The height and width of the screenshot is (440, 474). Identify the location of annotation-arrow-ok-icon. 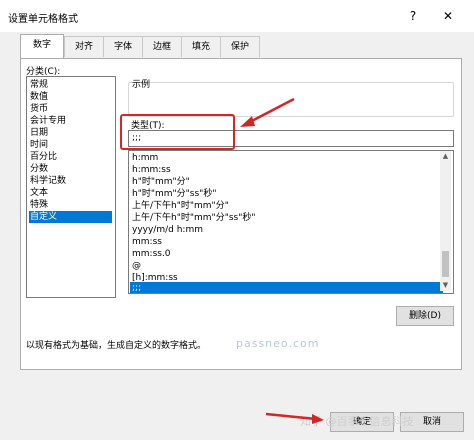
(294, 418).